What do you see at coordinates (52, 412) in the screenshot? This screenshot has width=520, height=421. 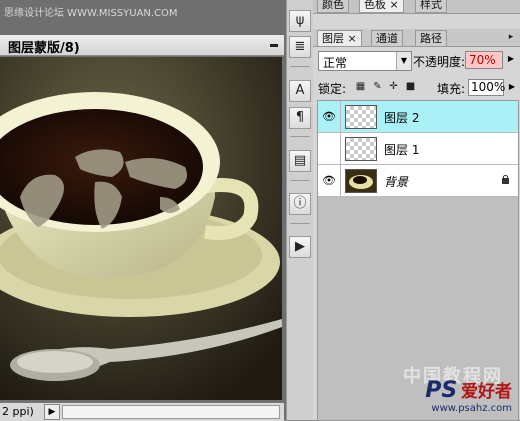 I see `status-menu-arrow-icon: ▶` at bounding box center [52, 412].